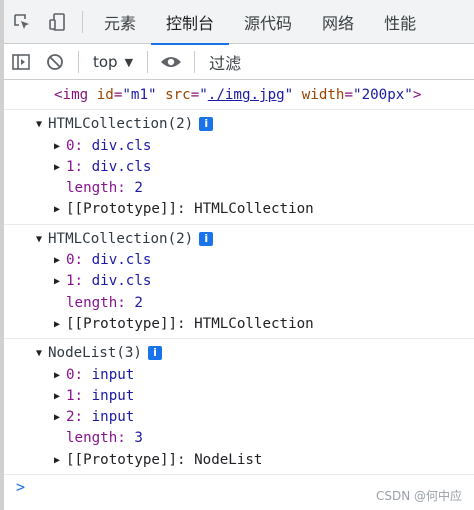 The width and height of the screenshot is (474, 510). Describe the element at coordinates (239, 396) in the screenshot. I see `object-property-row: ▶ 1: input` at that location.